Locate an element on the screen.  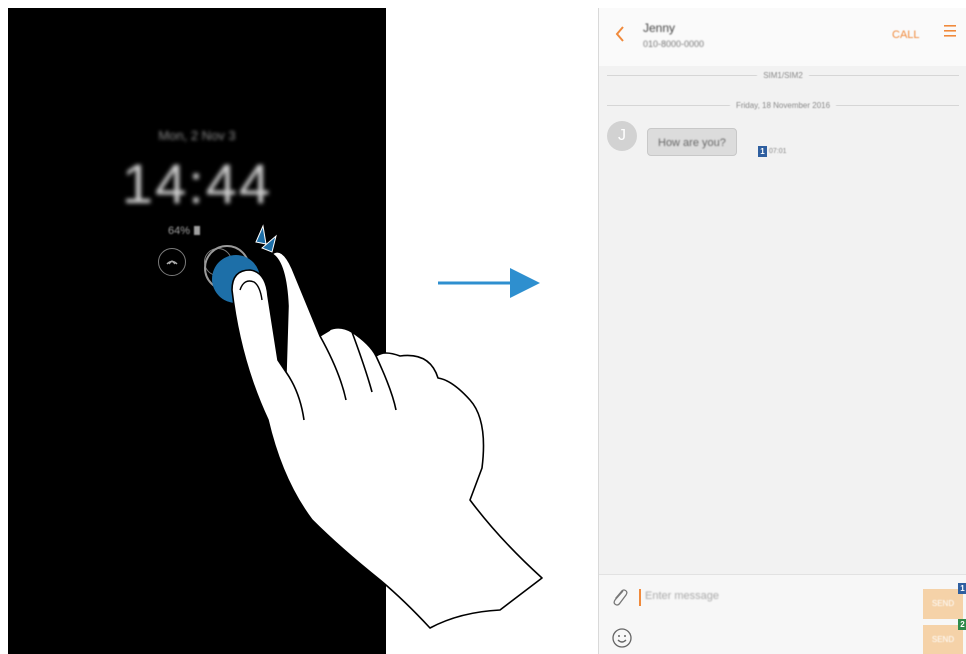
back-icon is located at coordinates (623, 35).